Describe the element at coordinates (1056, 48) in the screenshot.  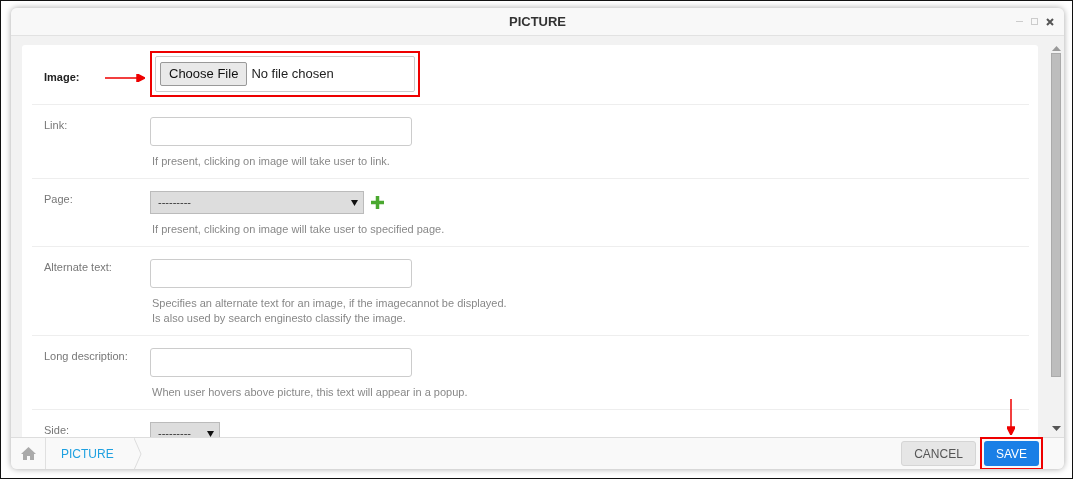
I see `scroll-up-icon` at that location.